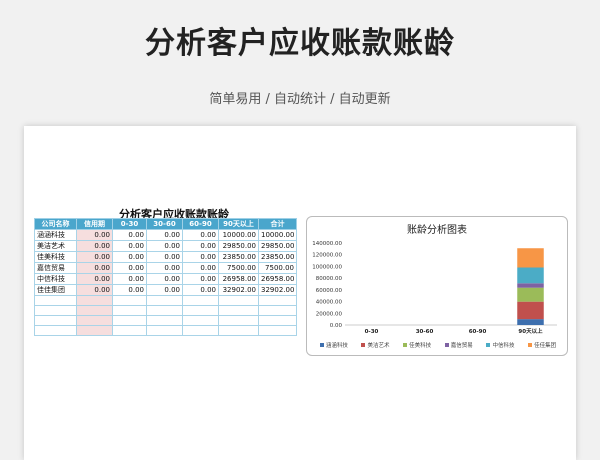 Image resolution: width=600 pixels, height=460 pixels. I want to click on company-name-cell: 佳美科技, so click(55, 257).